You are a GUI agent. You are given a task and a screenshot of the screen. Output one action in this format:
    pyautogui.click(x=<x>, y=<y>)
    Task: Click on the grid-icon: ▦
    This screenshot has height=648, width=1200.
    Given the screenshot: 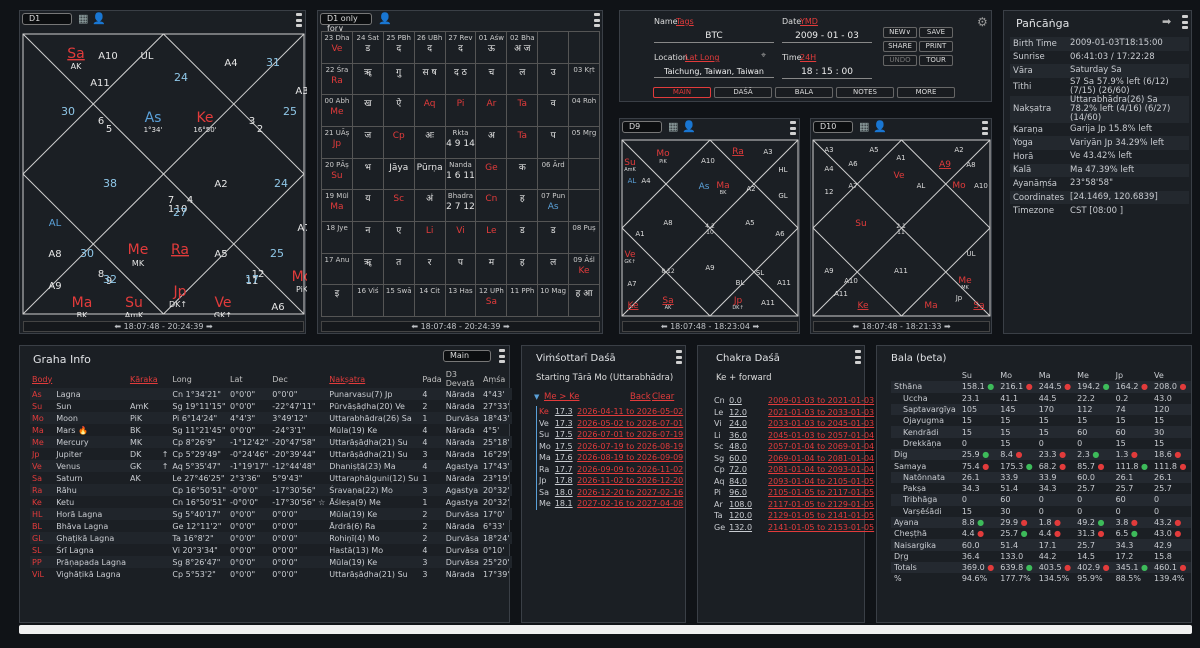 What is the action you would take?
    pyautogui.click(x=673, y=127)
    